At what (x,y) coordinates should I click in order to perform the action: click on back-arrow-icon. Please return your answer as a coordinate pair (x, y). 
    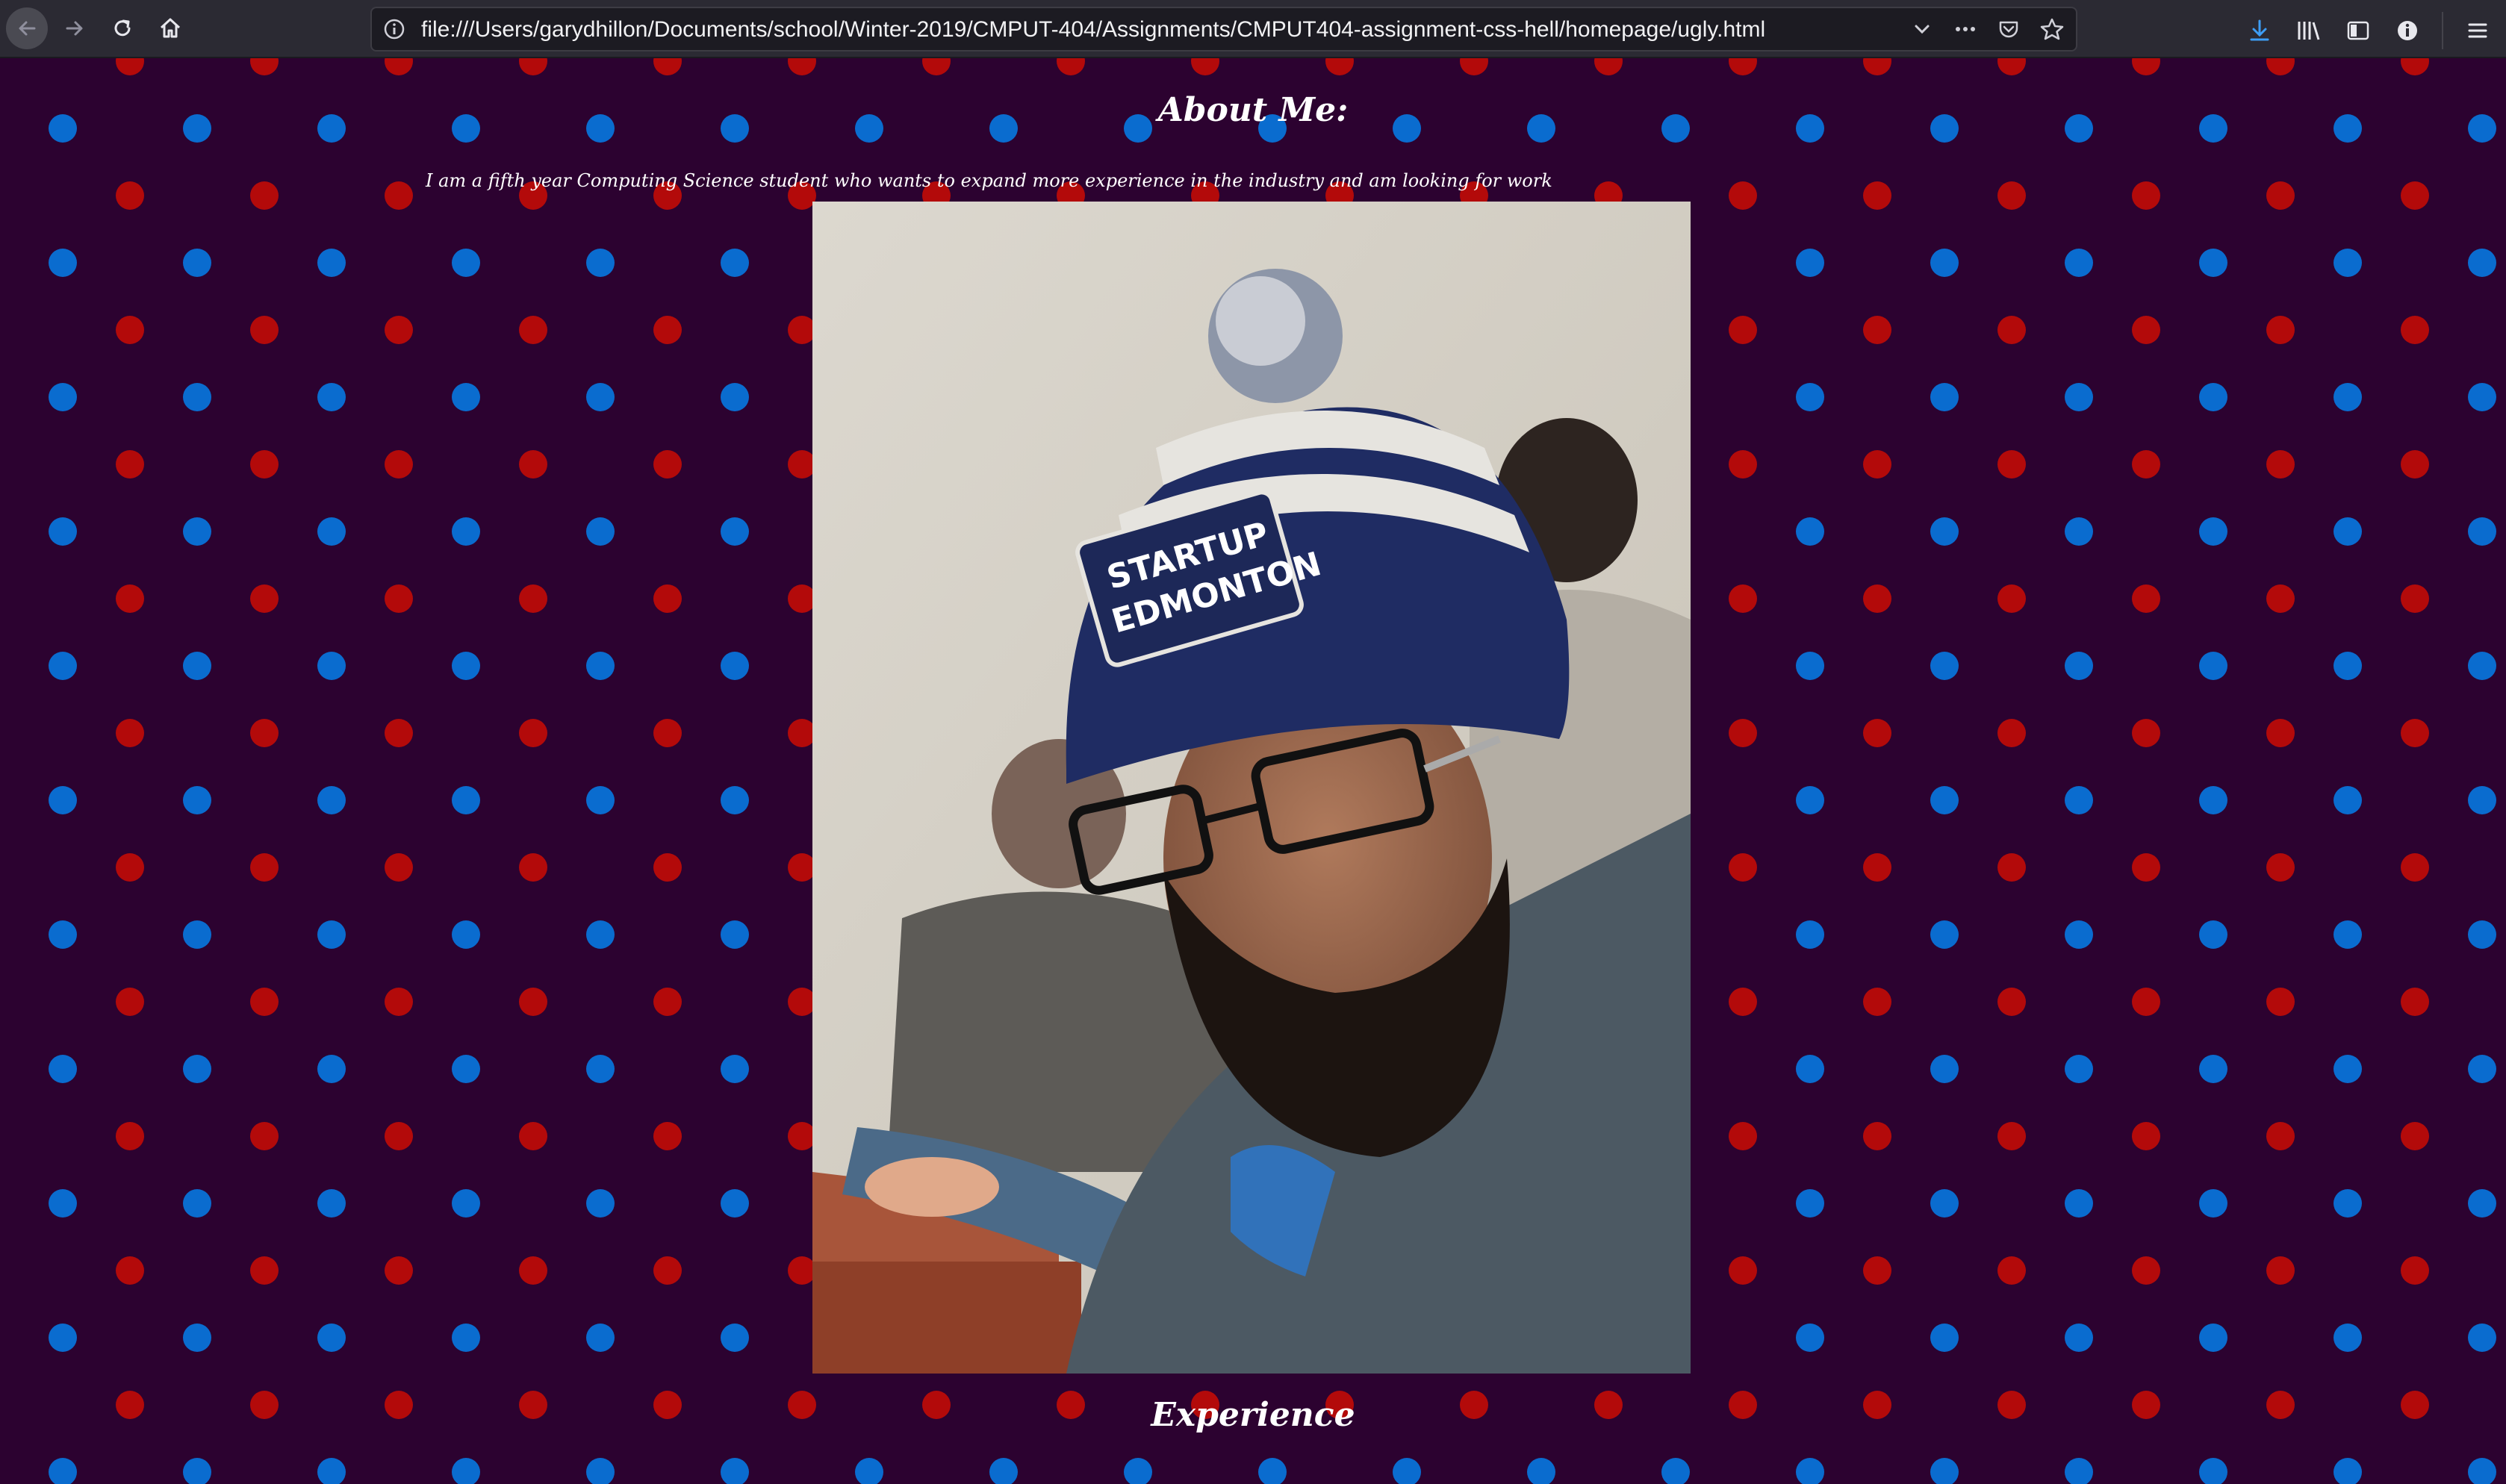
    Looking at the image, I should click on (27, 28).